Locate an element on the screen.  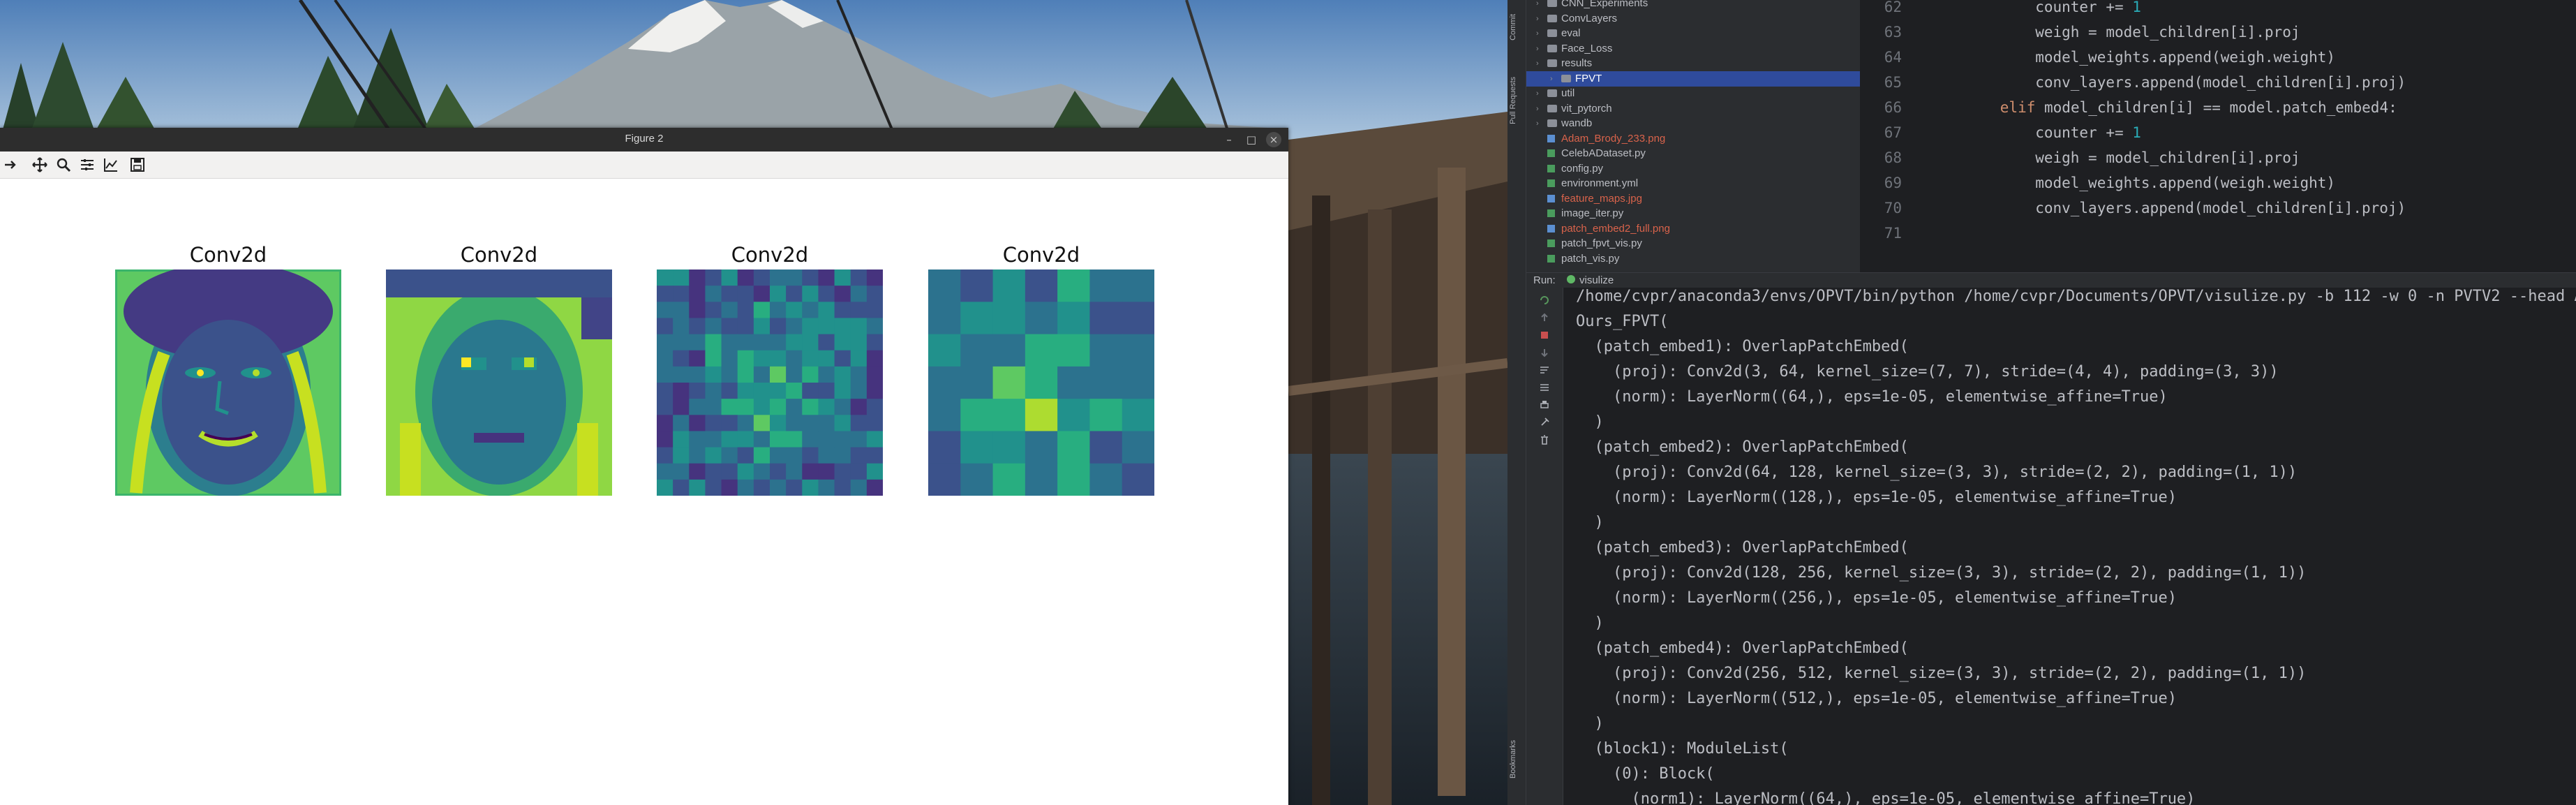
tree-item: patch_embed2_full.png is located at coordinates (1693, 229).